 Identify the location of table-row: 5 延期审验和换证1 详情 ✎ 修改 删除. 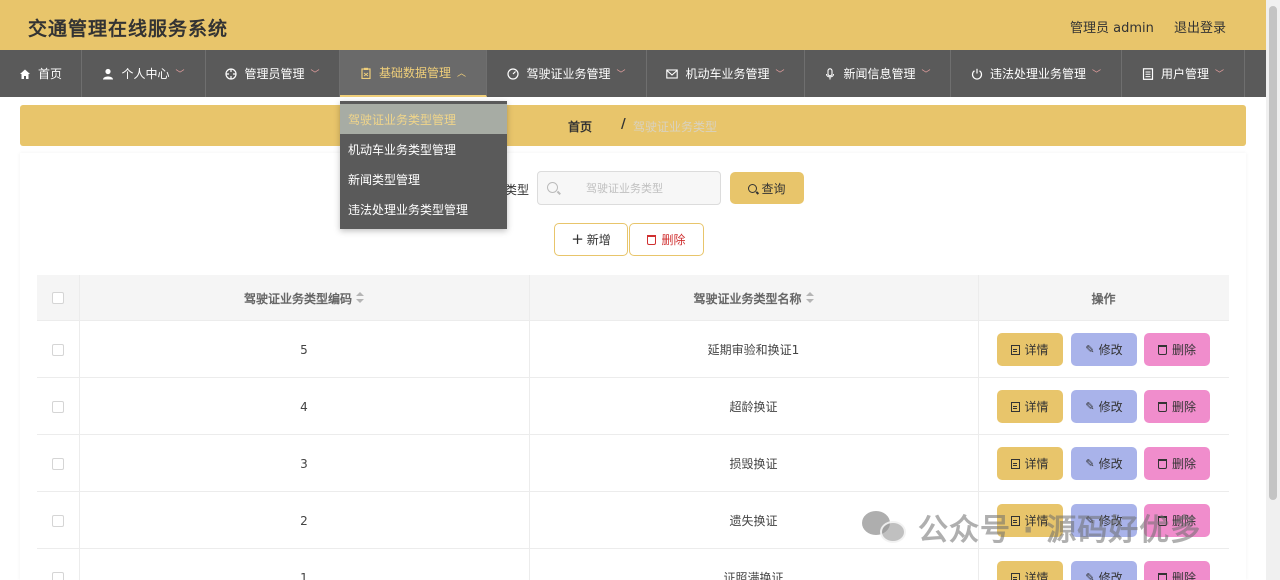
(633, 349).